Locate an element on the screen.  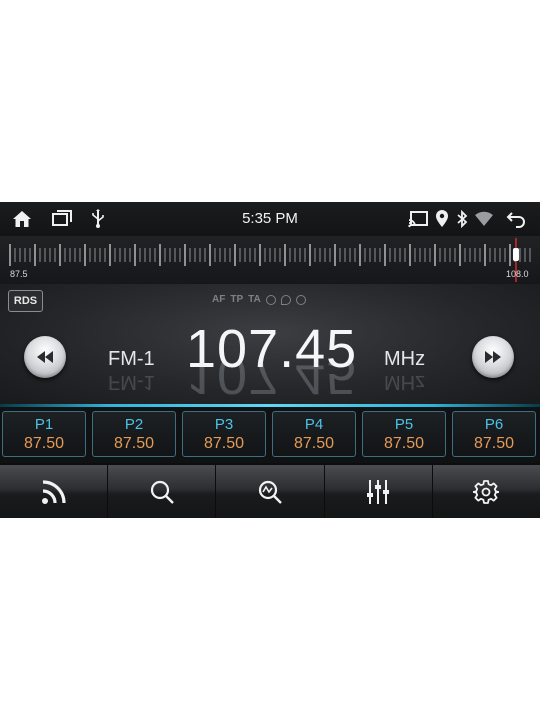
cast-icon is located at coordinates (418, 219).